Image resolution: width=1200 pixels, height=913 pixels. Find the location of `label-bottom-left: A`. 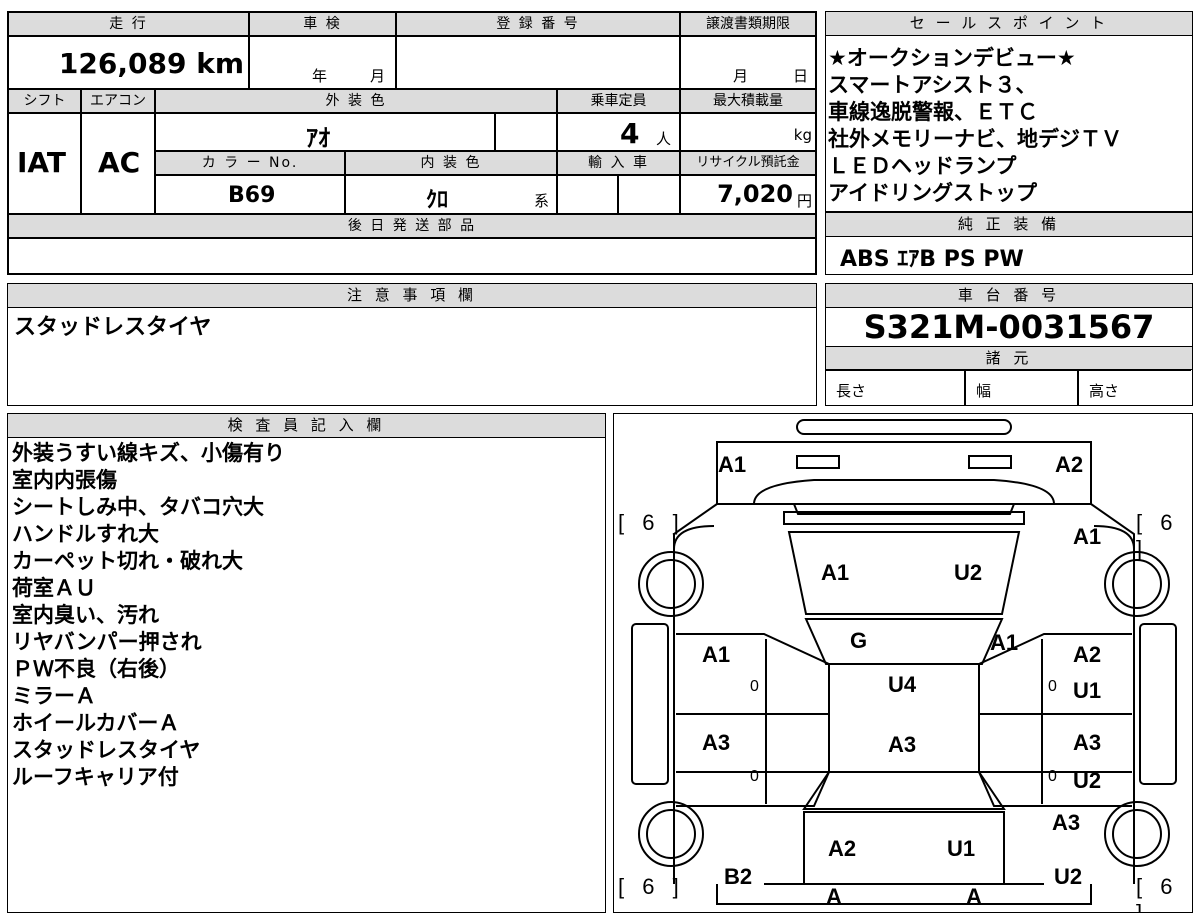

label-bottom-left: A is located at coordinates (834, 896).